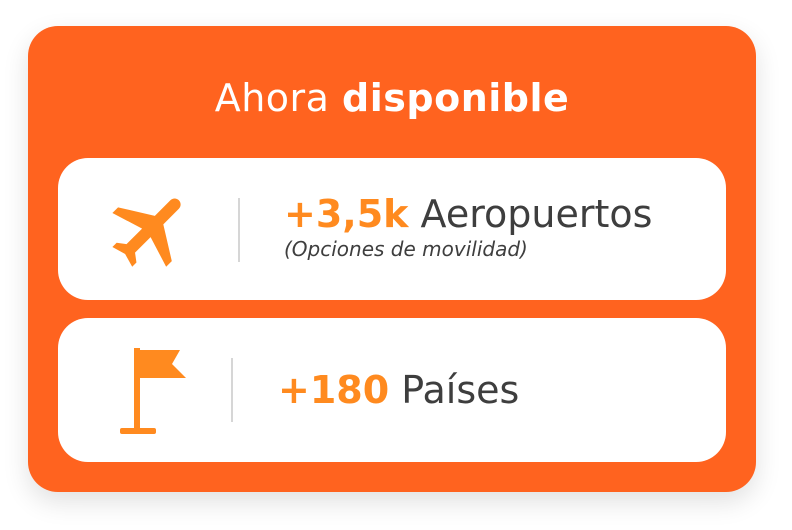  Describe the element at coordinates (272, 98) in the screenshot. I see `title-prefix: Ahora` at that location.